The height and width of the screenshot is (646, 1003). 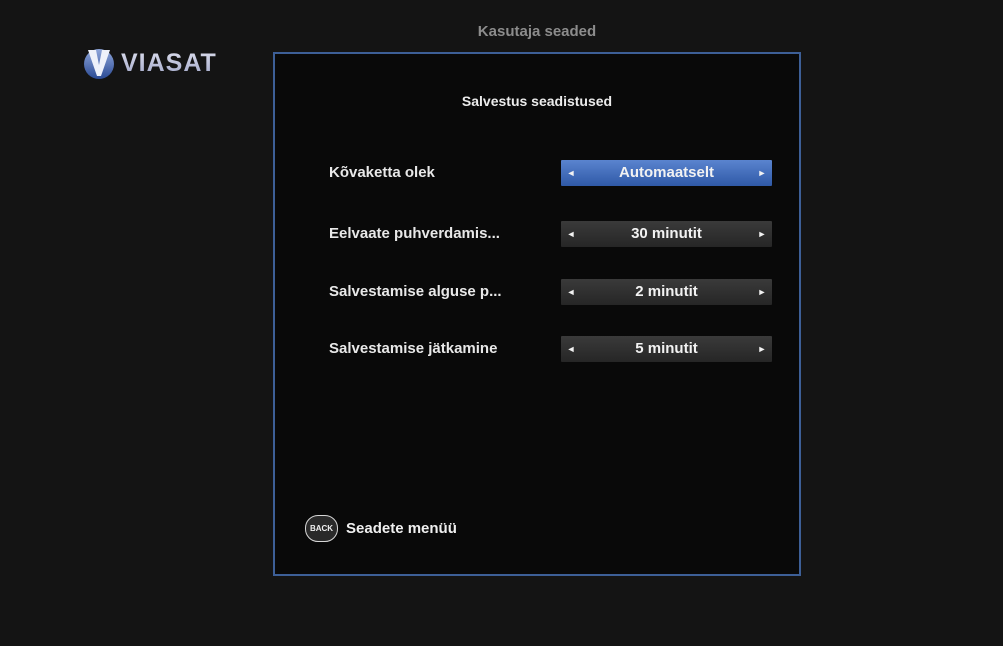 I want to click on back-label: Seadete menüü, so click(x=401, y=528).